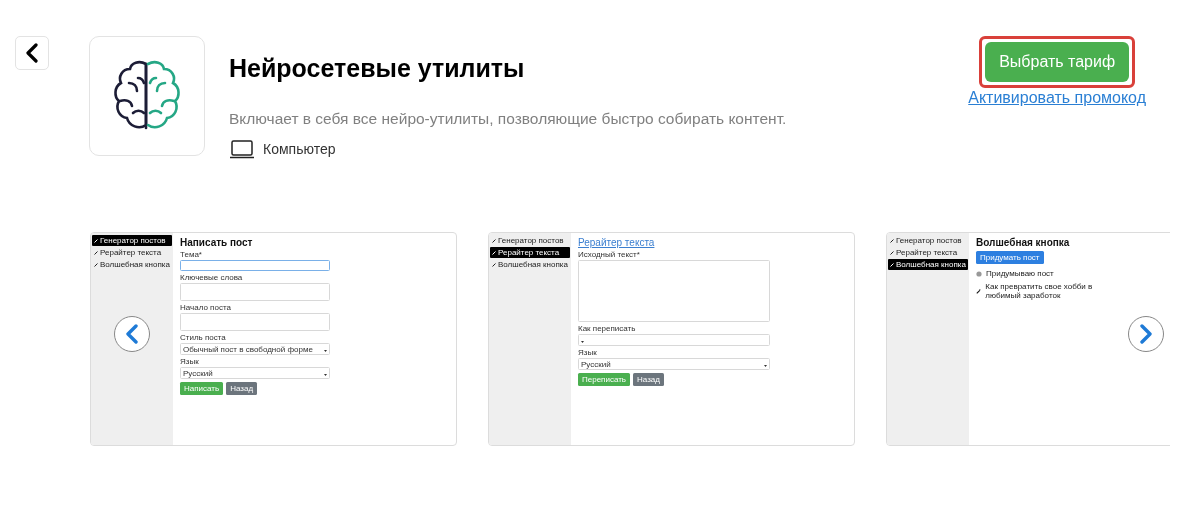 The height and width of the screenshot is (512, 1200). I want to click on post-title: Придумываю пост, so click(1020, 273).